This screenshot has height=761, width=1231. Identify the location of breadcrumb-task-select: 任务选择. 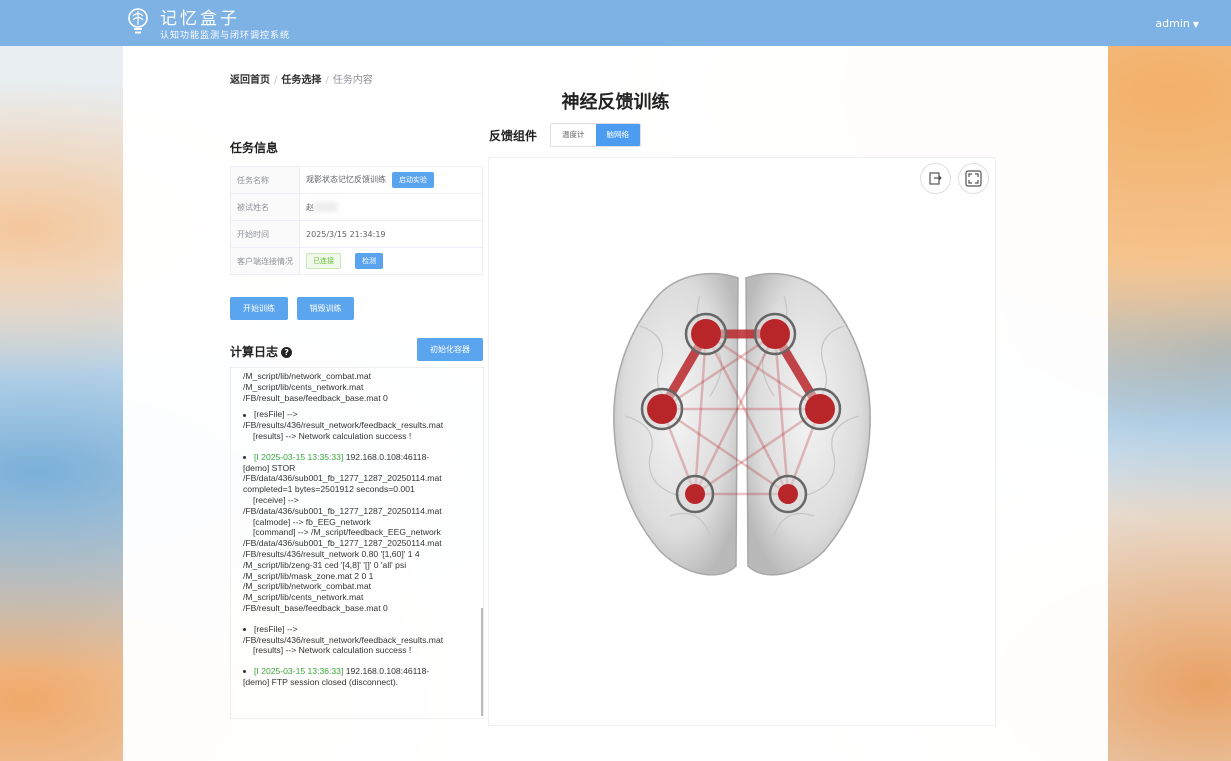
(301, 80).